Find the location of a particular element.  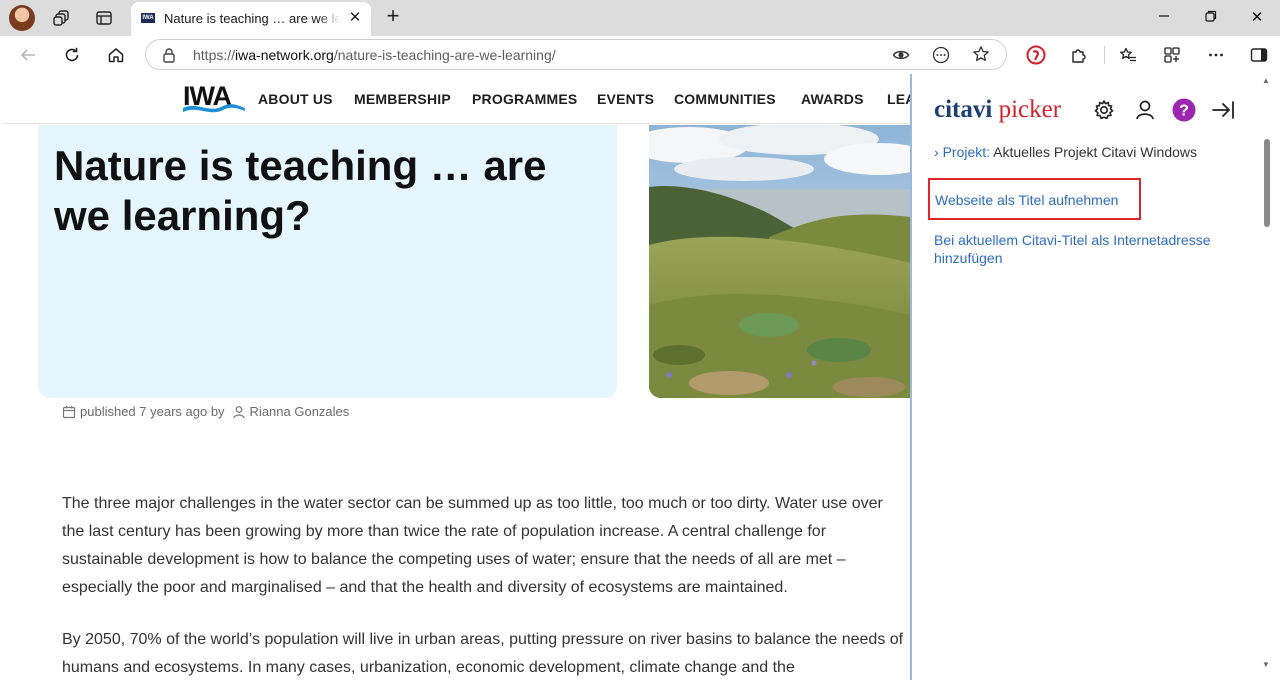

refresh-icon is located at coordinates (72, 55).